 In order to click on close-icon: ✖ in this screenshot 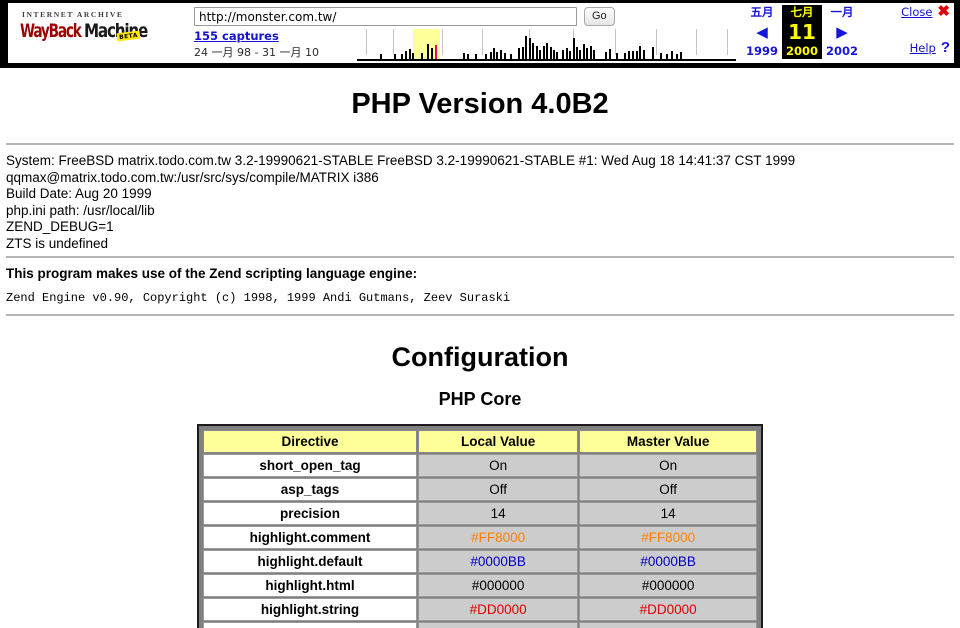, I will do `click(943, 11)`.